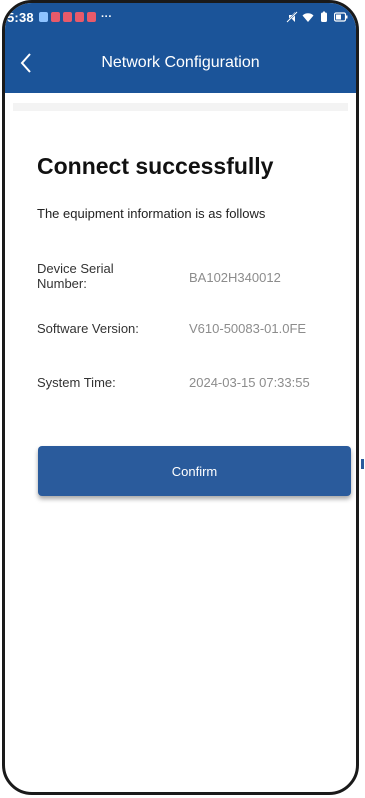 The width and height of the screenshot is (365, 798). I want to click on divider, so click(180, 107).